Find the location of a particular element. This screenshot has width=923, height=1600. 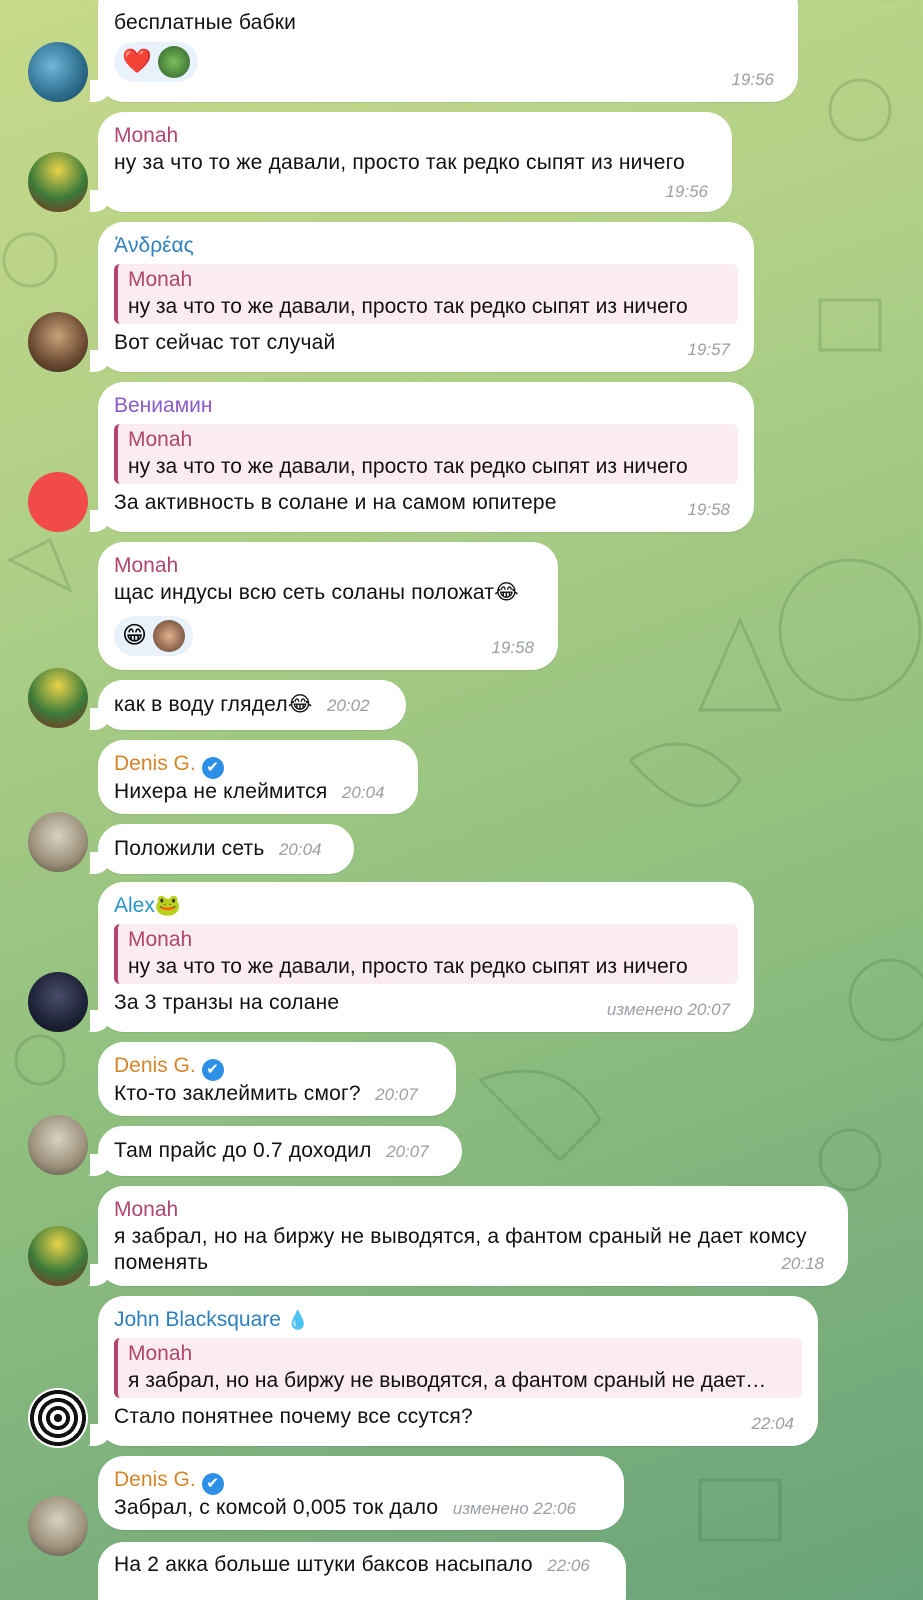

droplet-emoji-icon: 💧 is located at coordinates (298, 1320).